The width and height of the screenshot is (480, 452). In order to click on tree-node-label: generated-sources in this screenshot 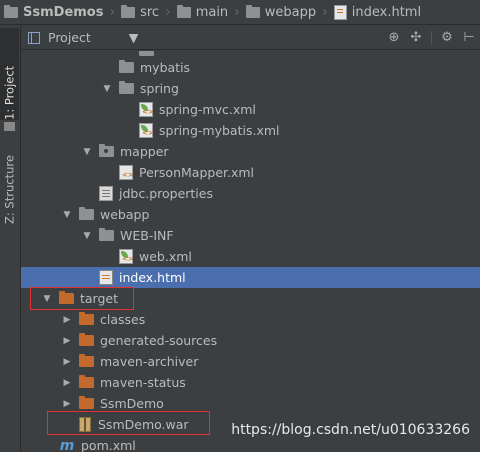, I will do `click(159, 340)`.